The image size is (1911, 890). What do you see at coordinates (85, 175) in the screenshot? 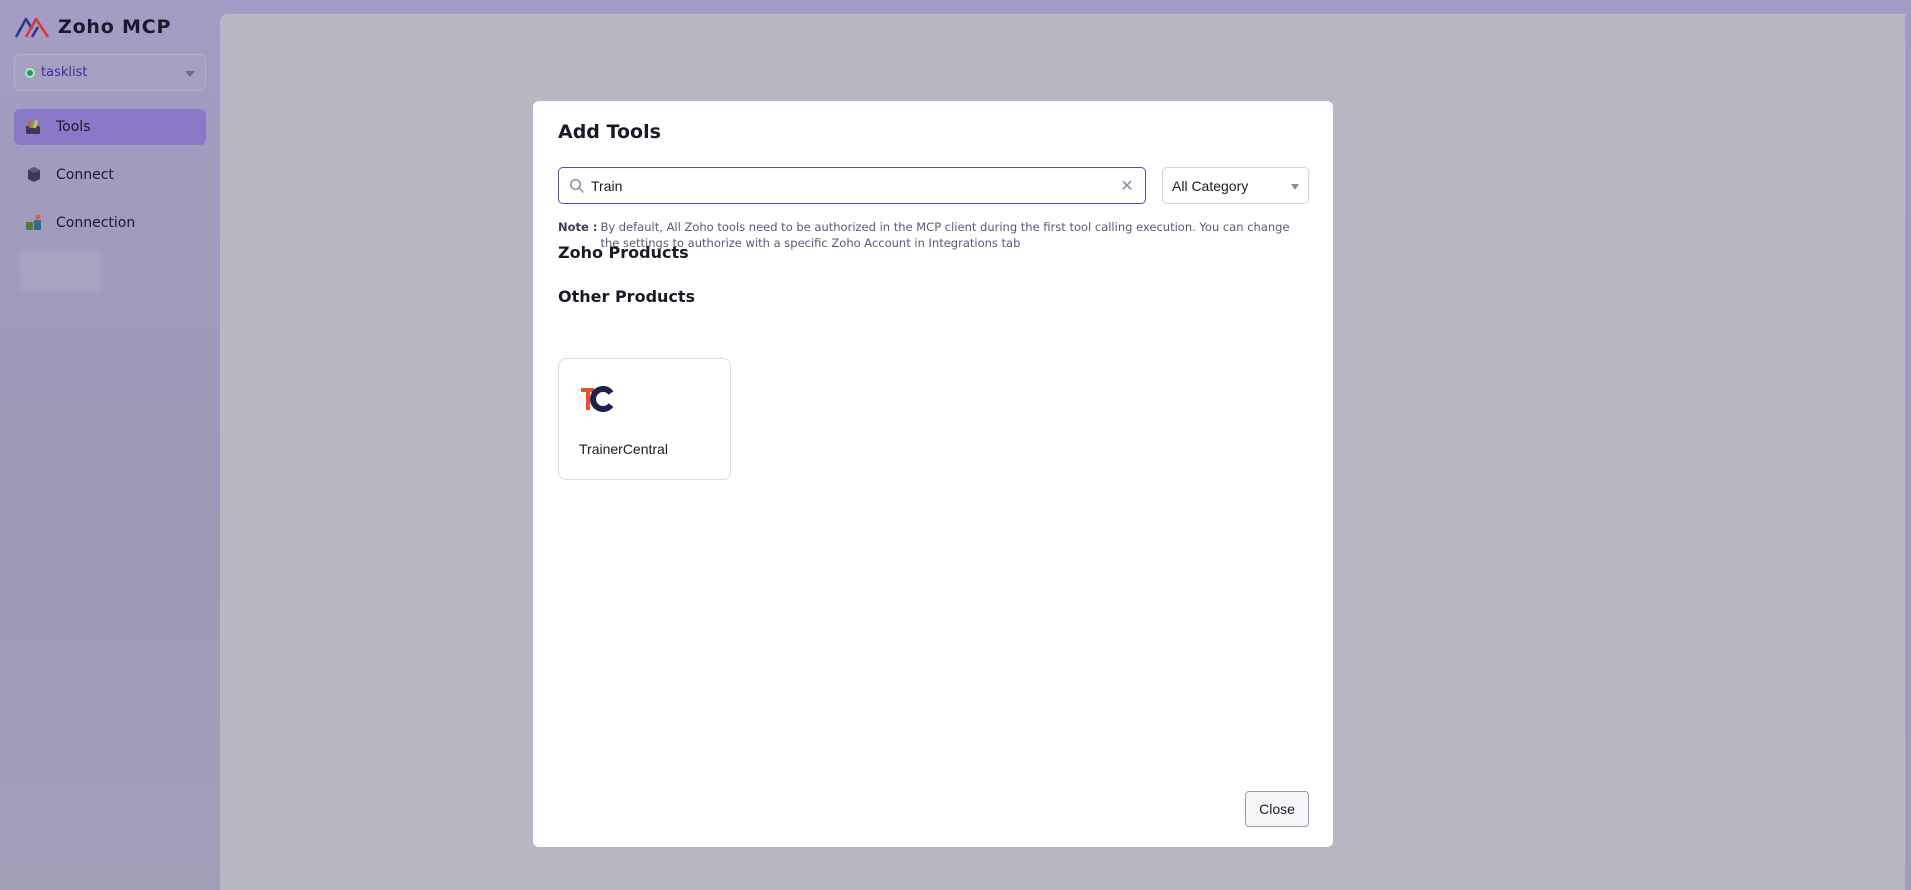
I see `sidebar-item-label: Connect` at bounding box center [85, 175].